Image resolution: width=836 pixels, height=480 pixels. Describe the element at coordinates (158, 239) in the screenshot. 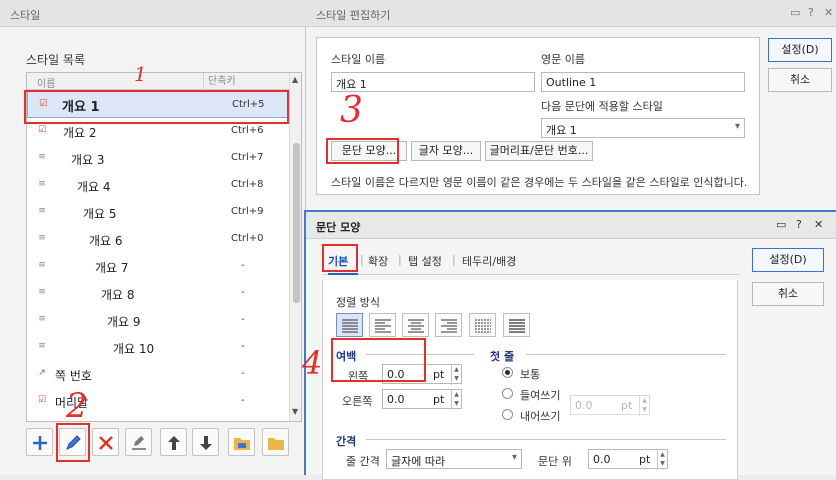

I see `style-list-item: ≡ 개요 6 Ctrl+0` at that location.